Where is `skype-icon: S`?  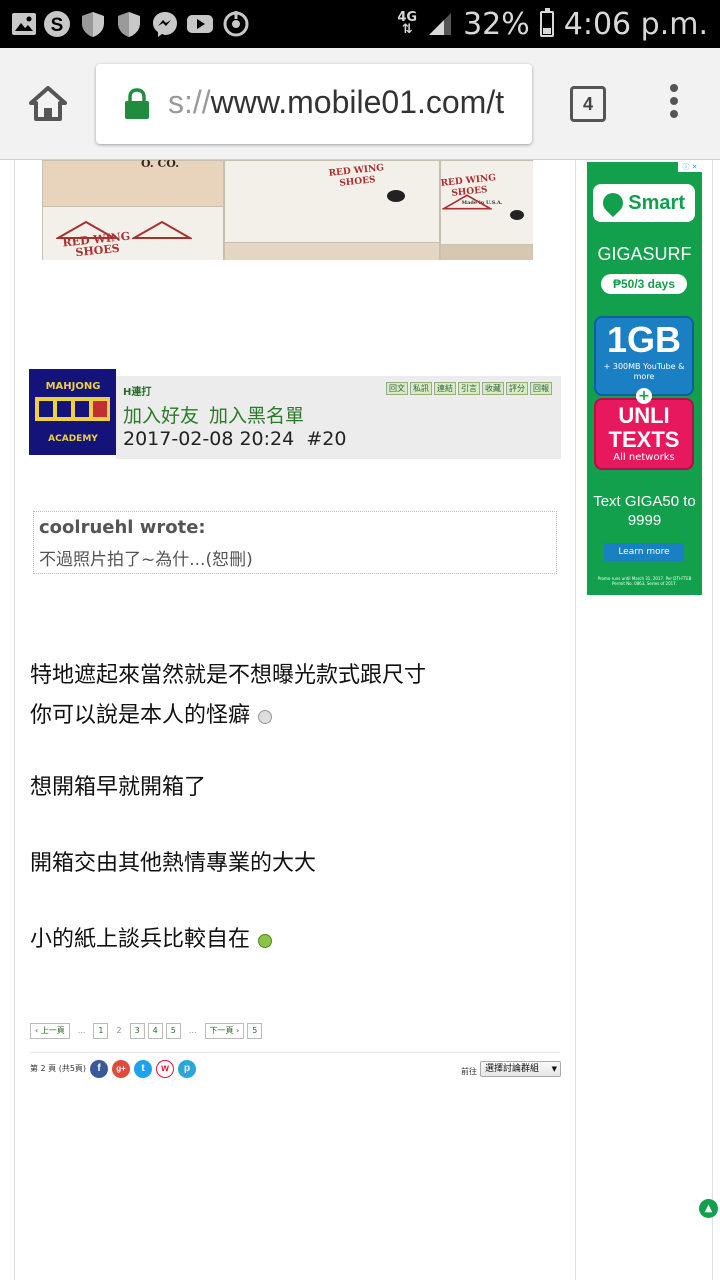 skype-icon: S is located at coordinates (57, 24).